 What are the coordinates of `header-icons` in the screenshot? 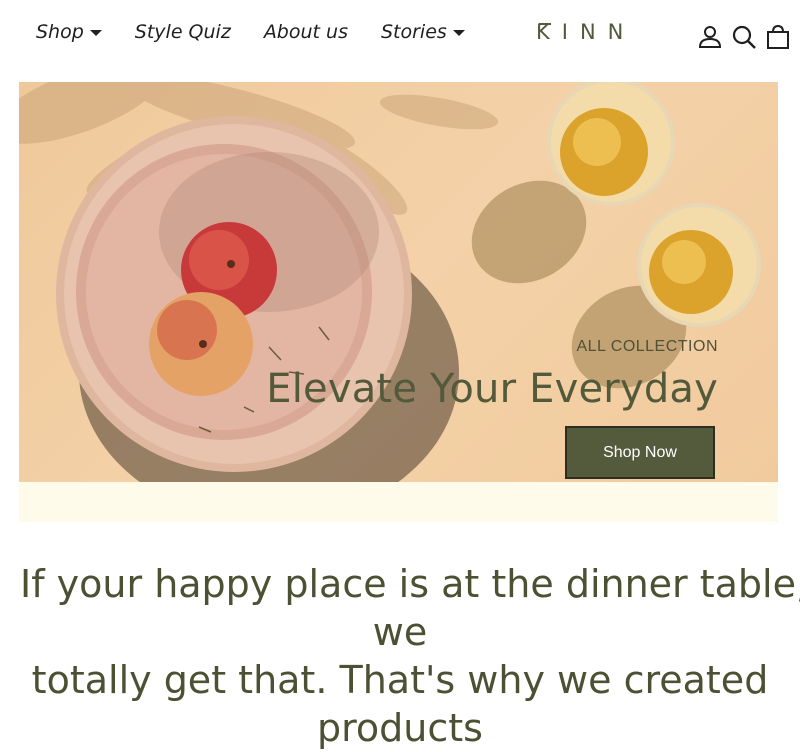 It's located at (744, 37).